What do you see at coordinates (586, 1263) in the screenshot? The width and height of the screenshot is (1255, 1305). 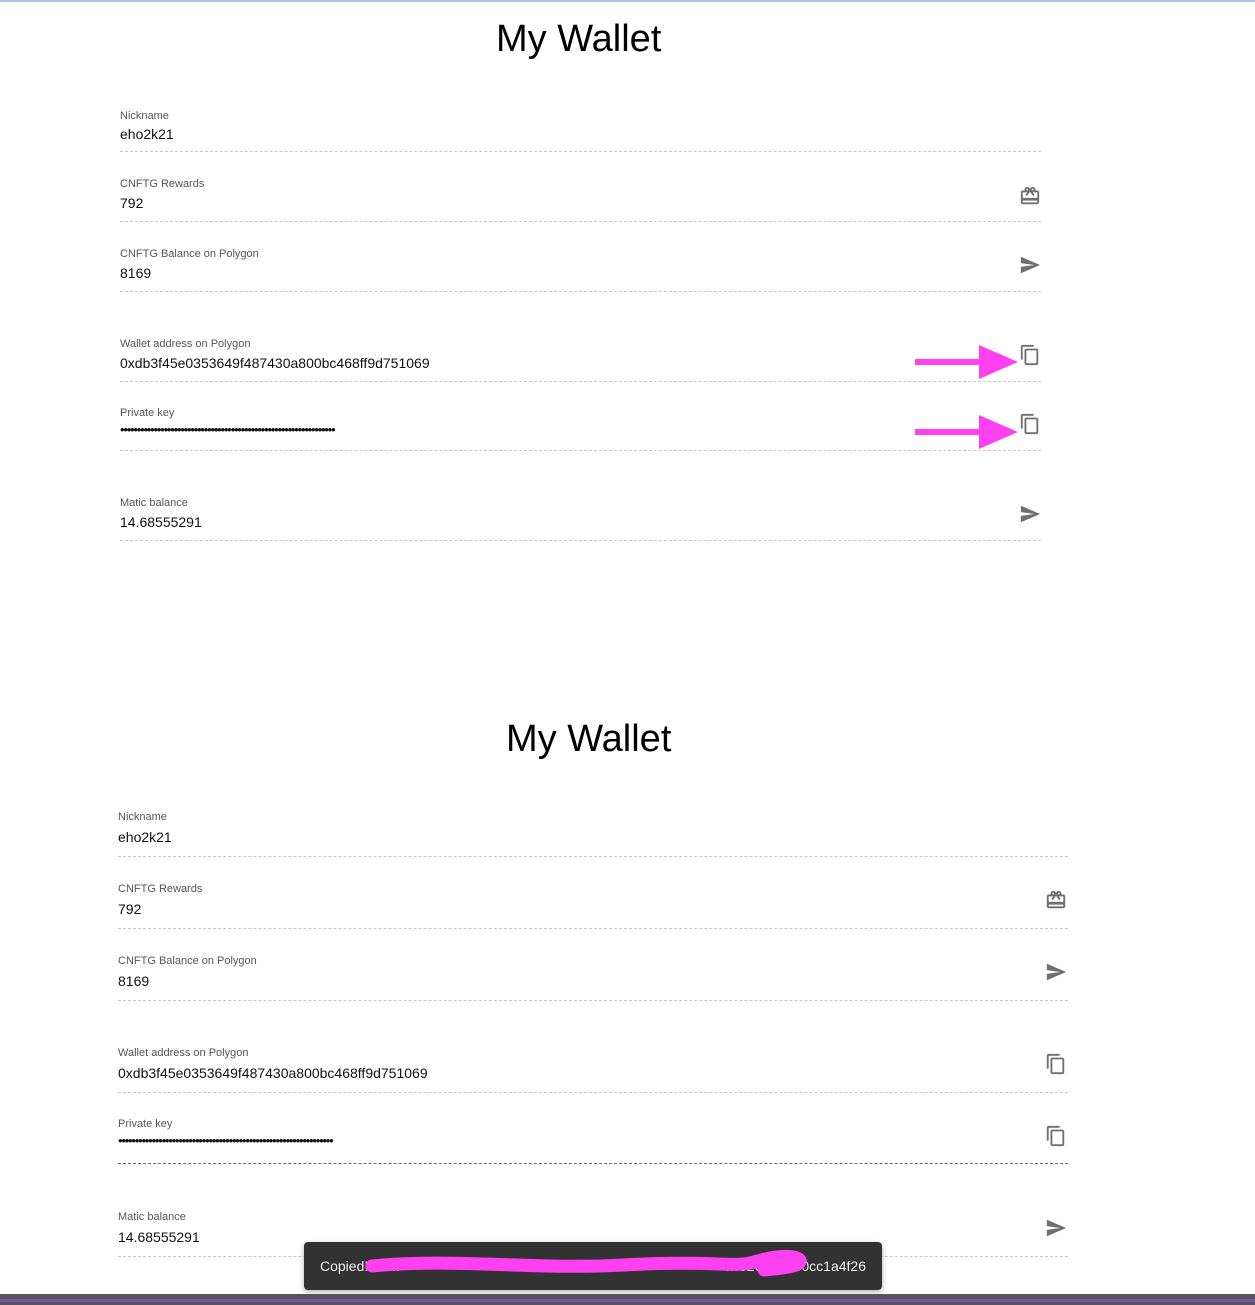 I see `redaction-scribble-icon` at bounding box center [586, 1263].